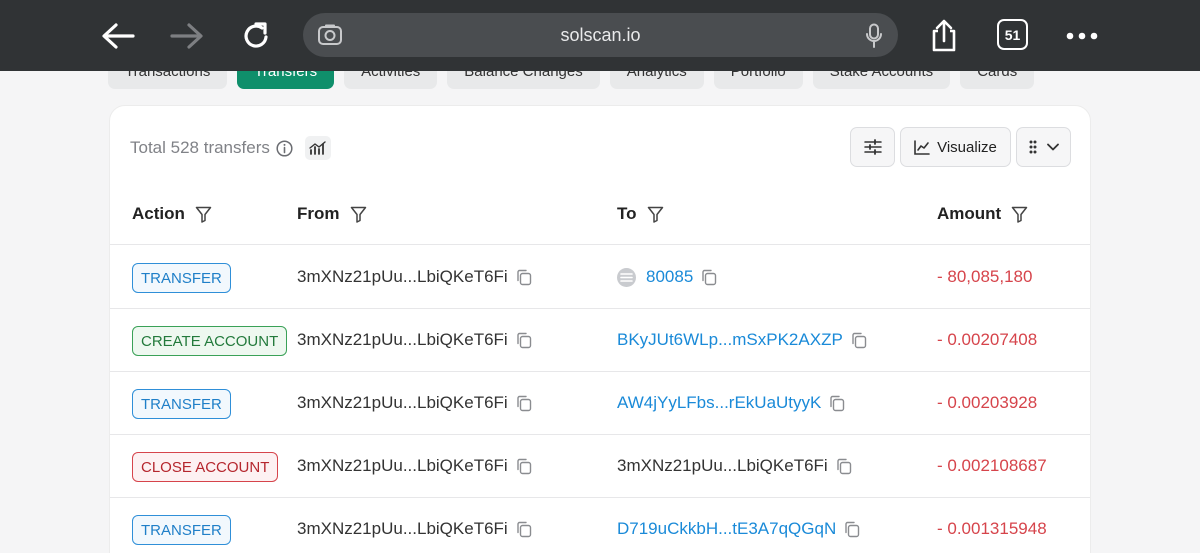 Image resolution: width=1200 pixels, height=553 pixels. I want to click on total-transfers: Total 528 transfers, so click(230, 148).